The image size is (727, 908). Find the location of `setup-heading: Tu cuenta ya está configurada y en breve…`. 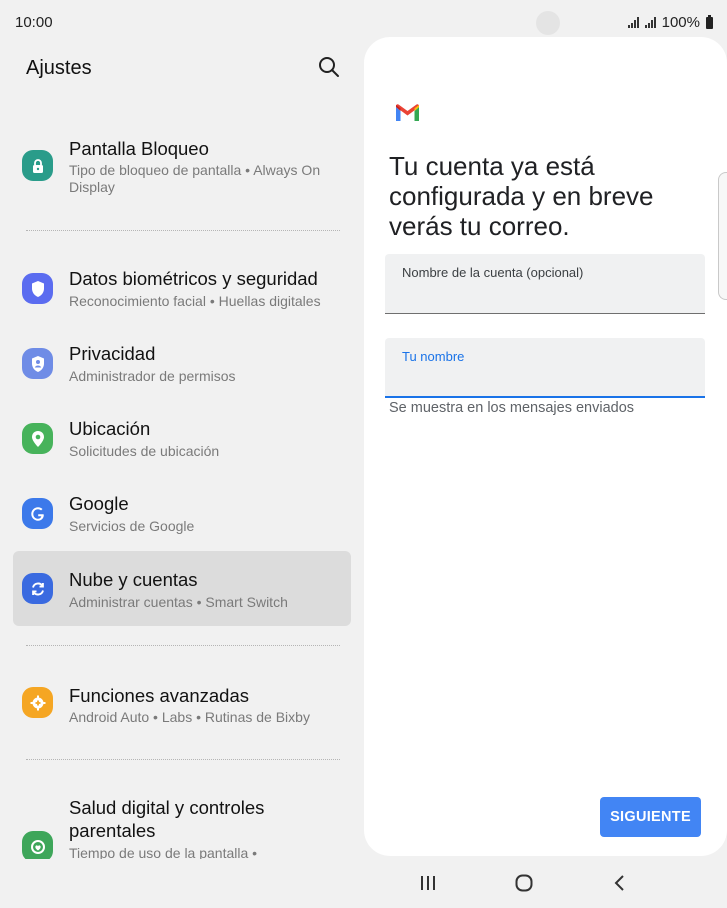

setup-heading: Tu cuenta ya está configurada y en breve… is located at coordinates (521, 196).